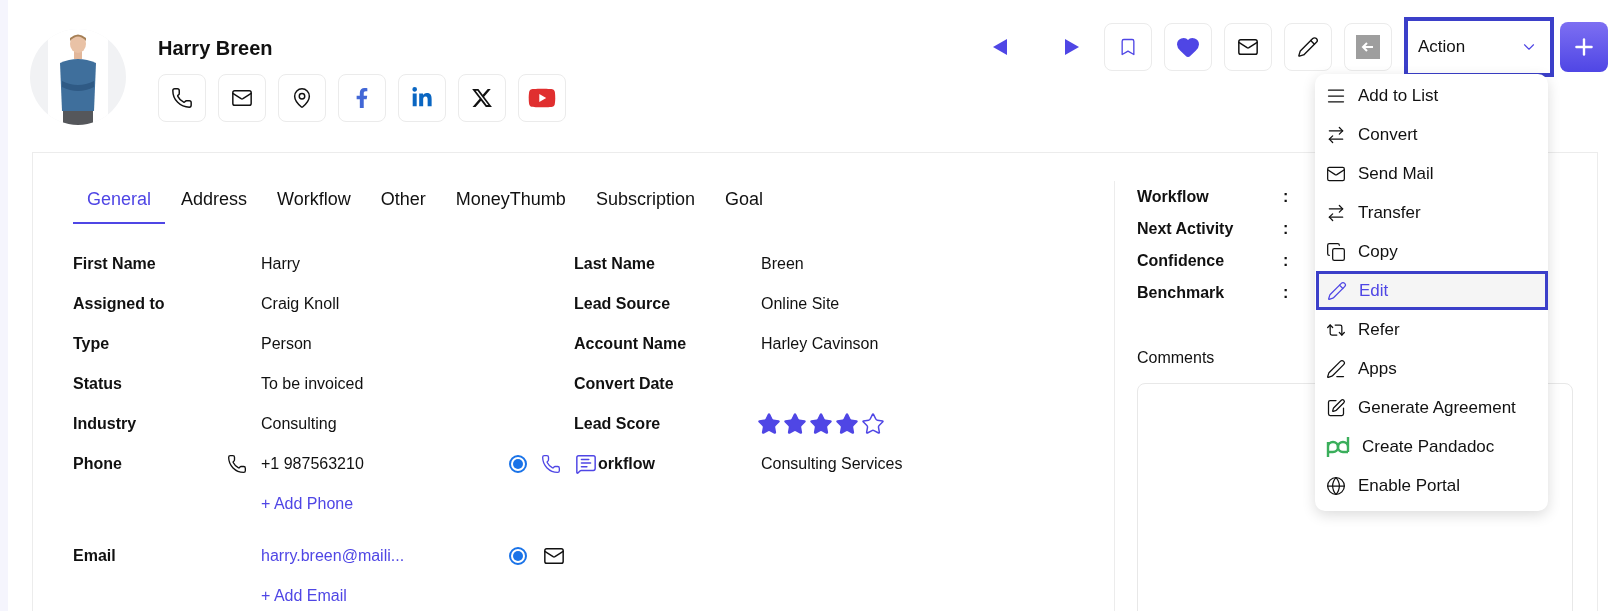 The width and height of the screenshot is (1615, 611). I want to click on field-label: Convert Date, so click(624, 384).